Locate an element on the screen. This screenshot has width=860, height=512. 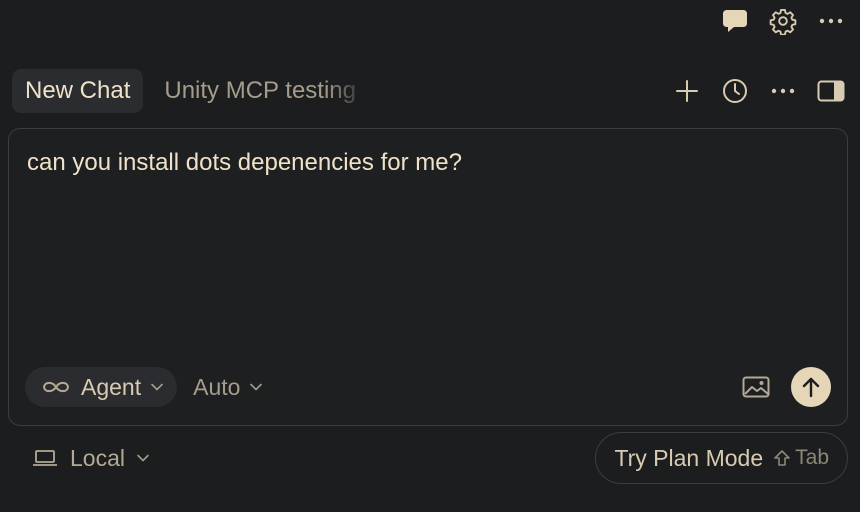
shift-key-icon is located at coordinates (782, 458).